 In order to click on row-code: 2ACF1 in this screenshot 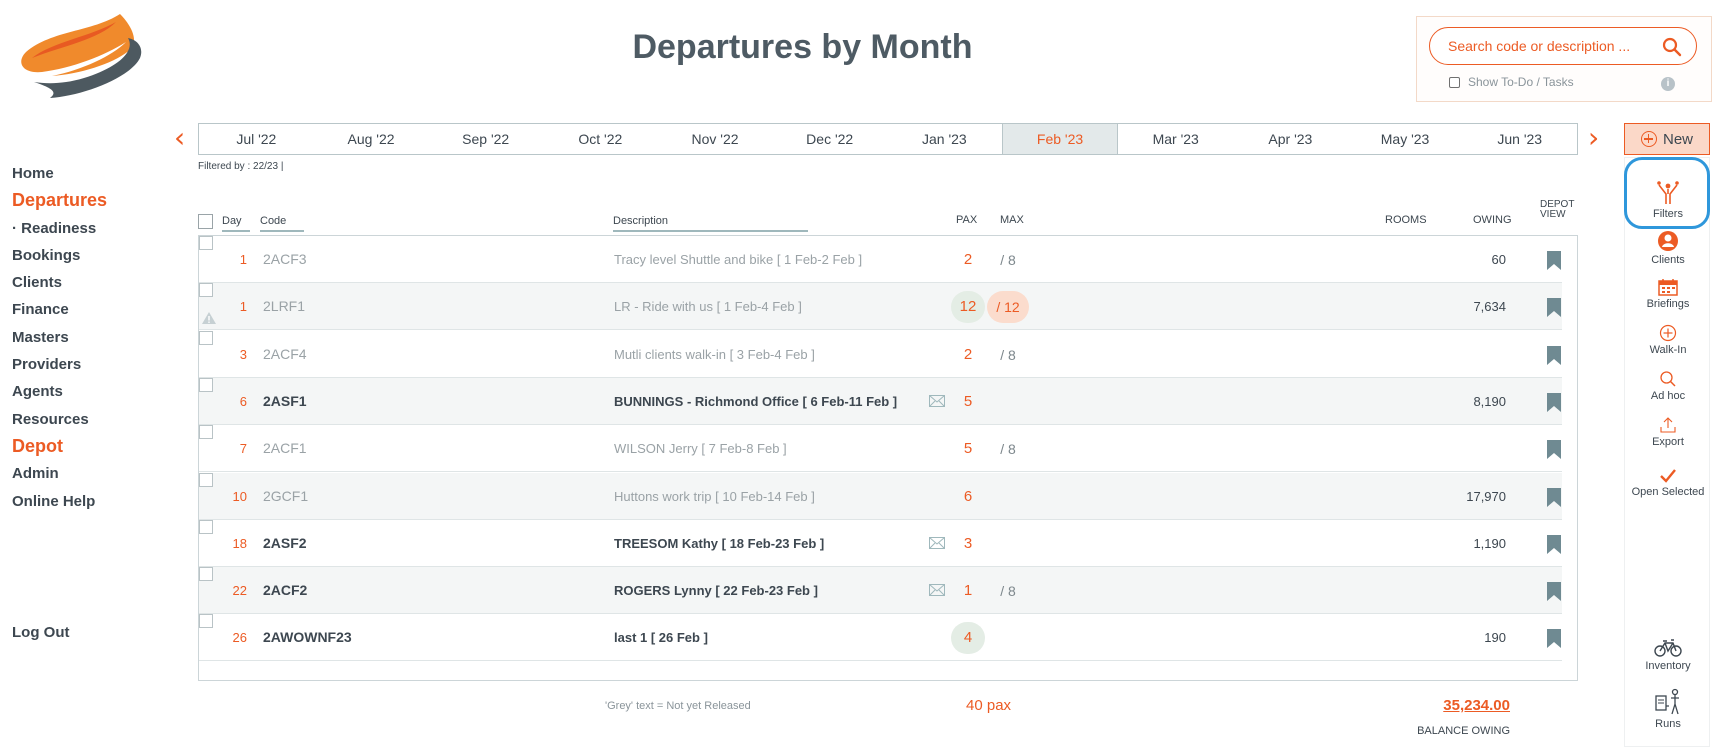, I will do `click(285, 448)`.